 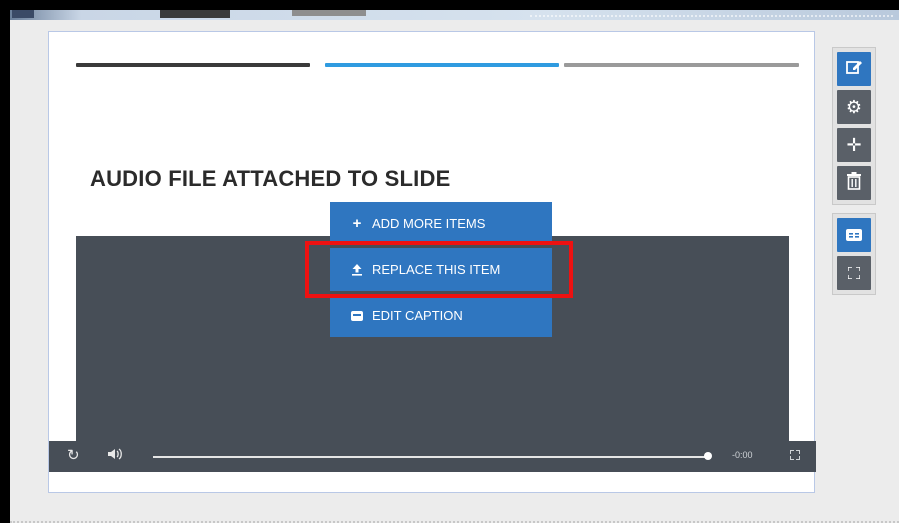 I want to click on audio-time-remaining: -0:00, so click(x=742, y=455).